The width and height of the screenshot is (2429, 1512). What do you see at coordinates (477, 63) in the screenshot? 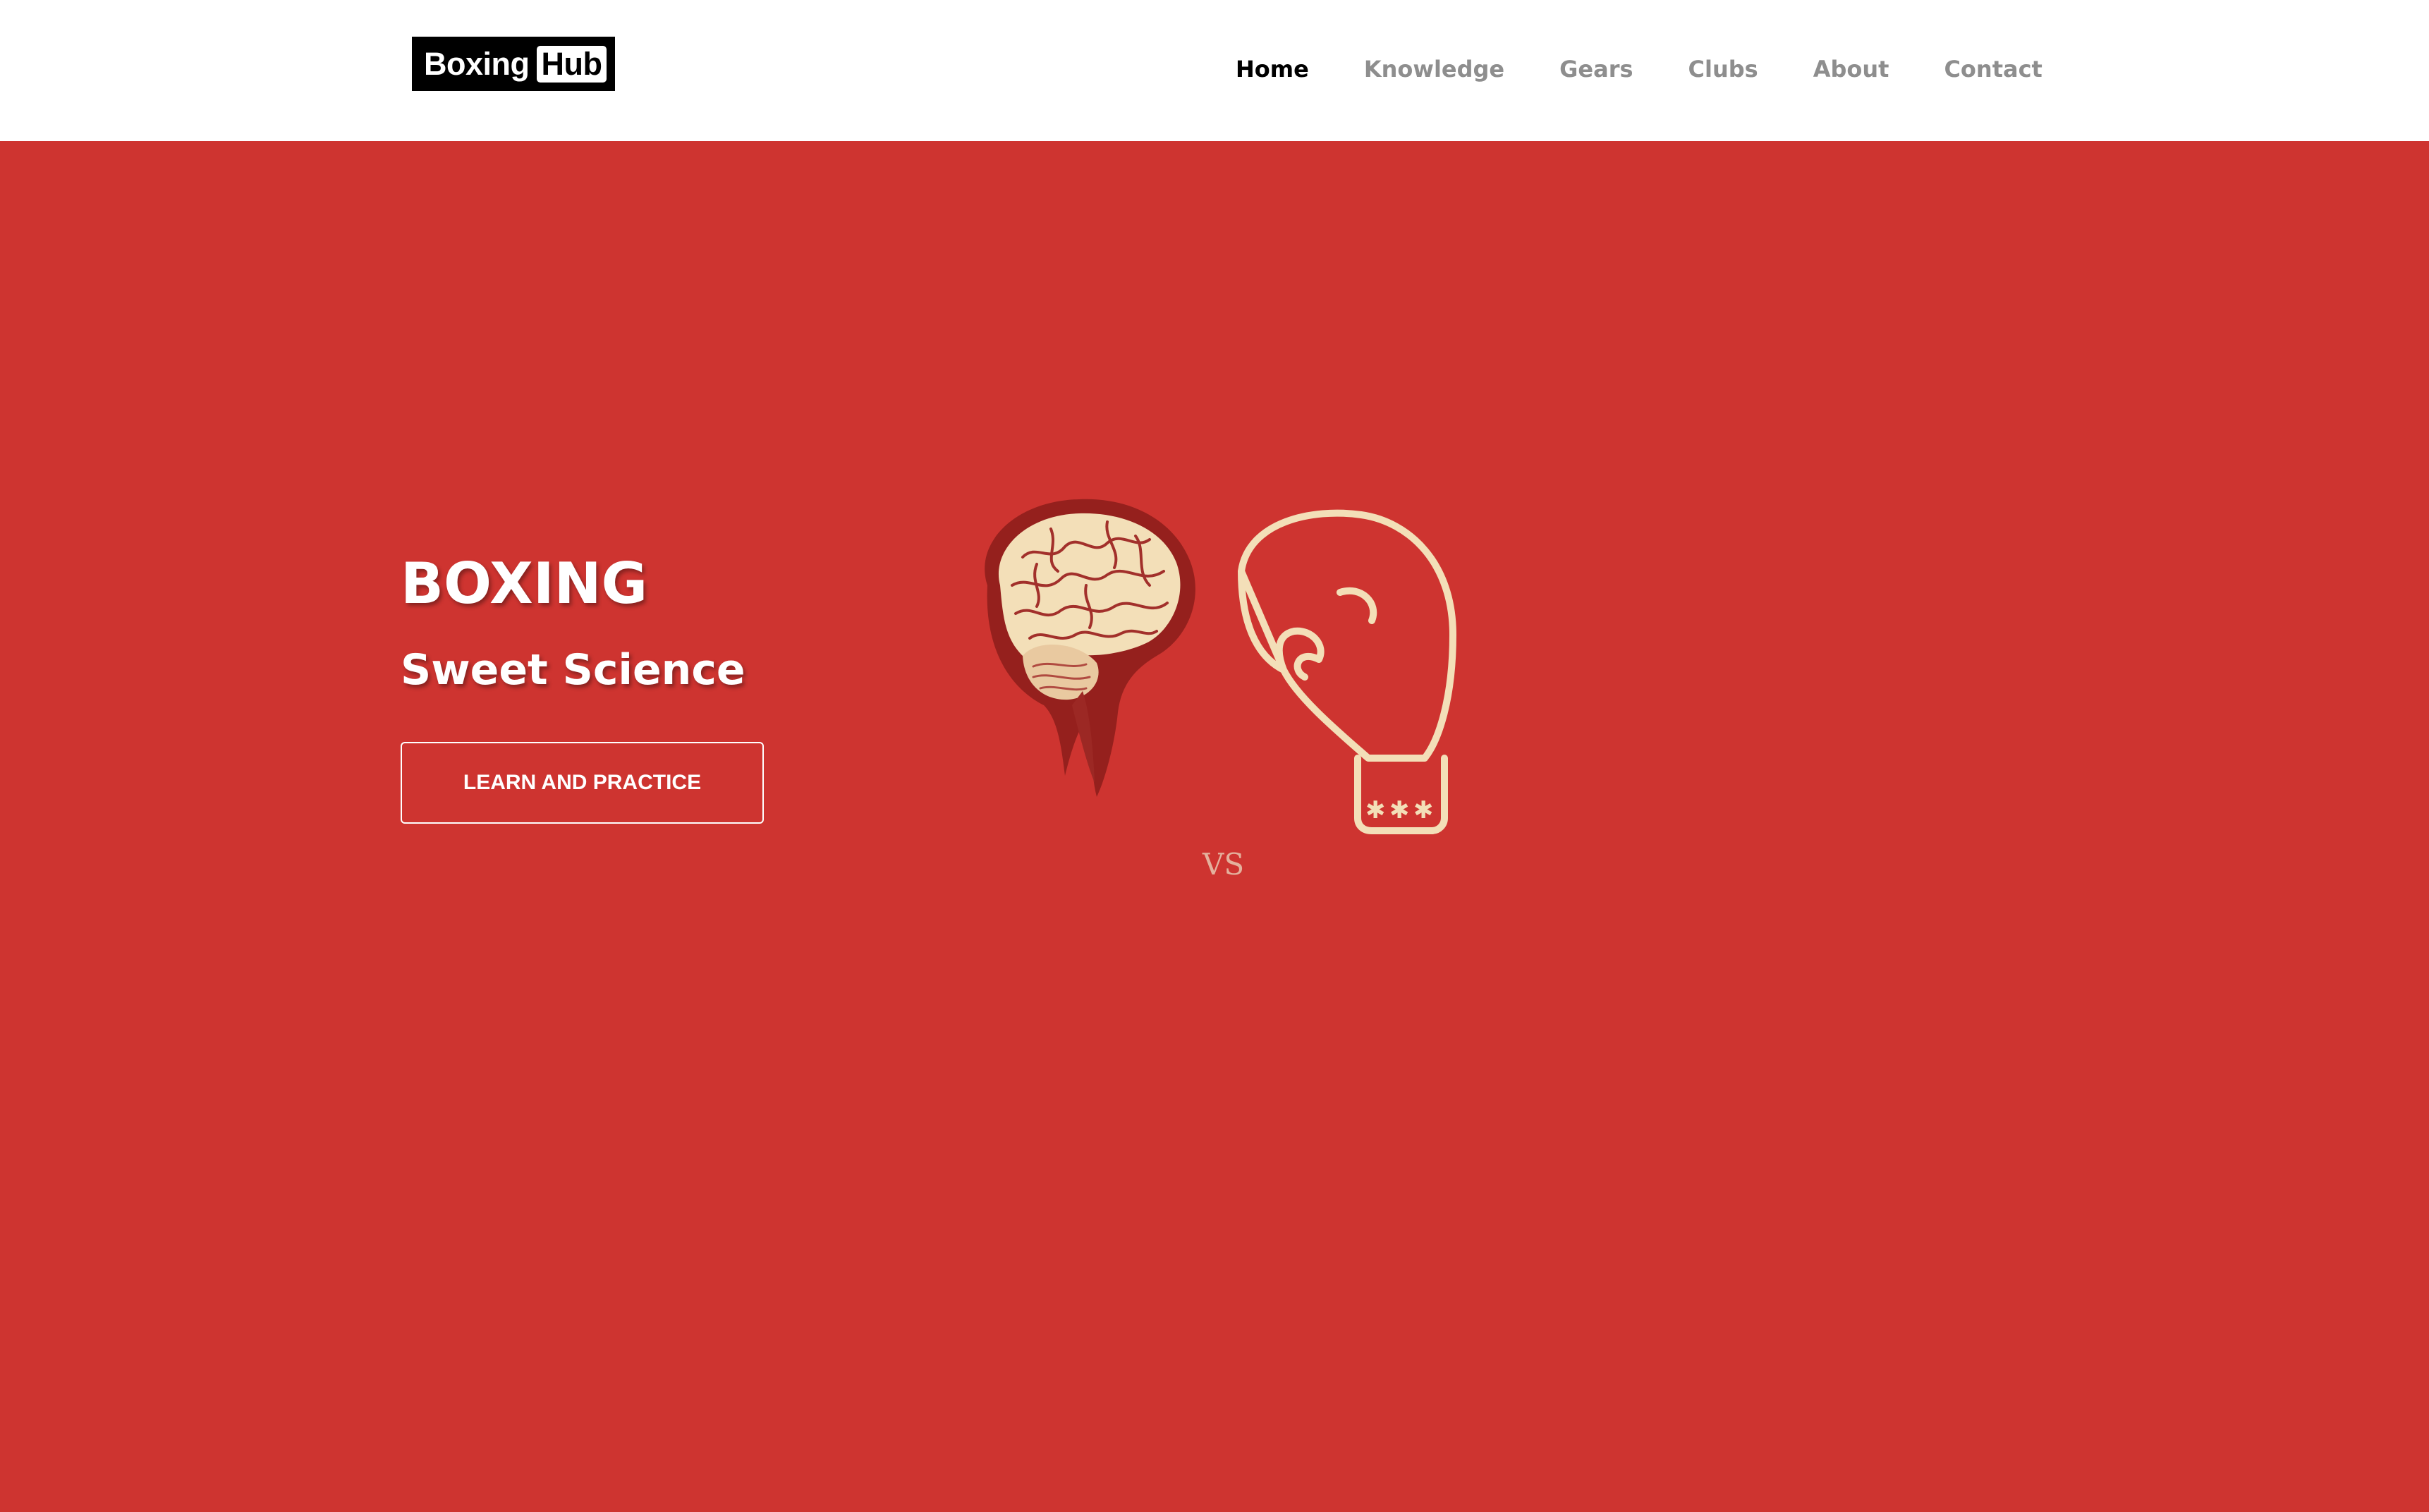
I see `brand-logo-word: Boxing` at bounding box center [477, 63].